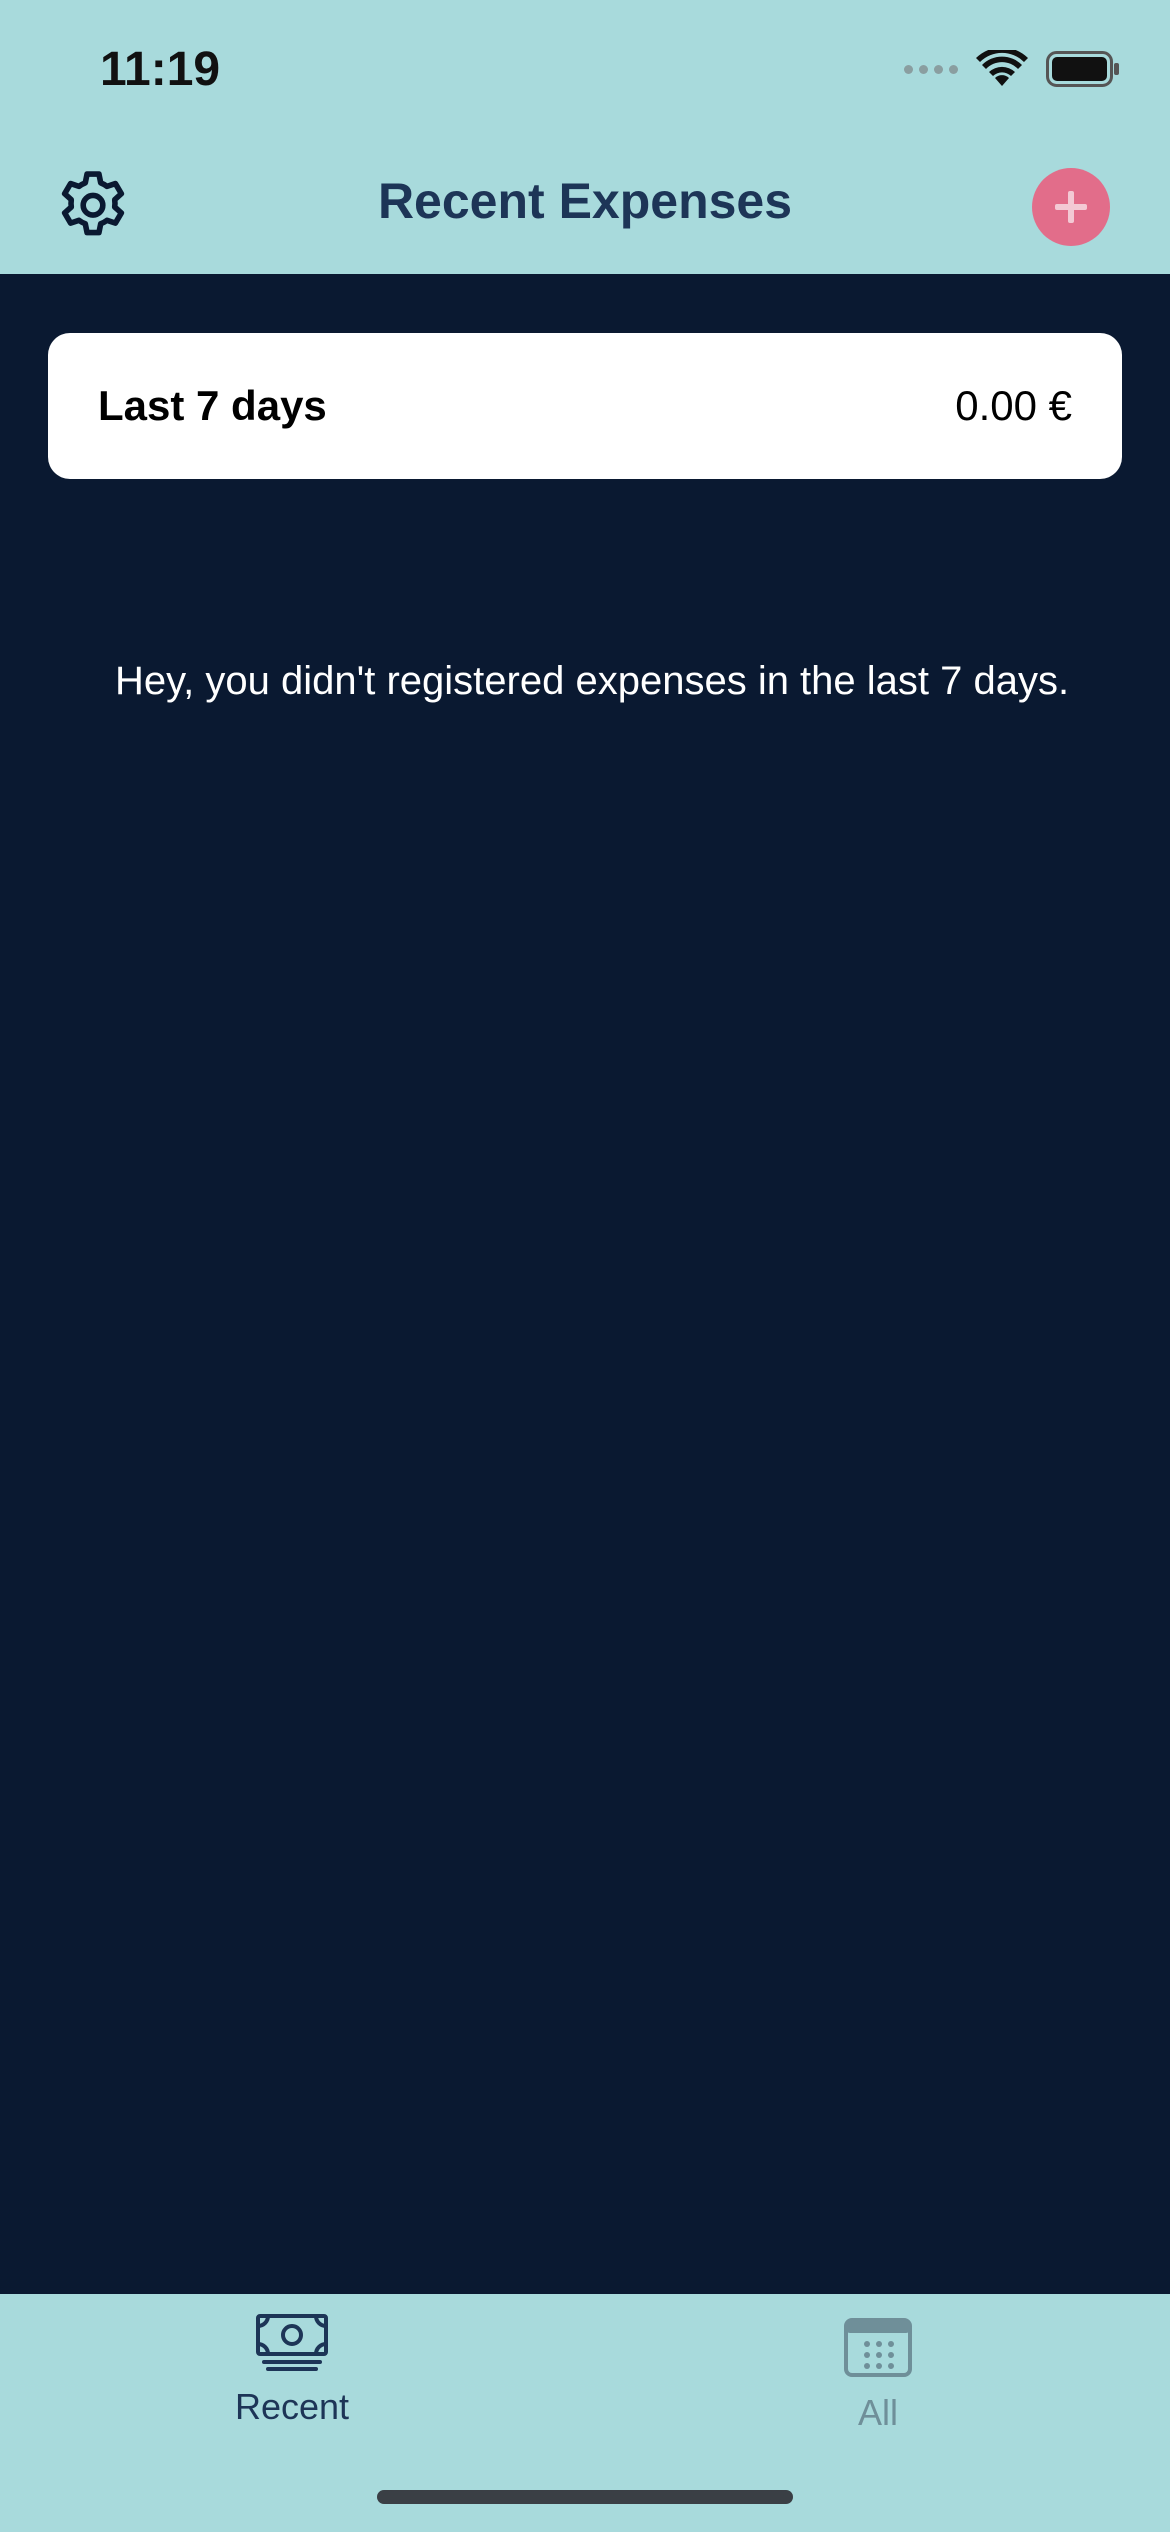  I want to click on page-title: Recent Expenses, so click(585, 201).